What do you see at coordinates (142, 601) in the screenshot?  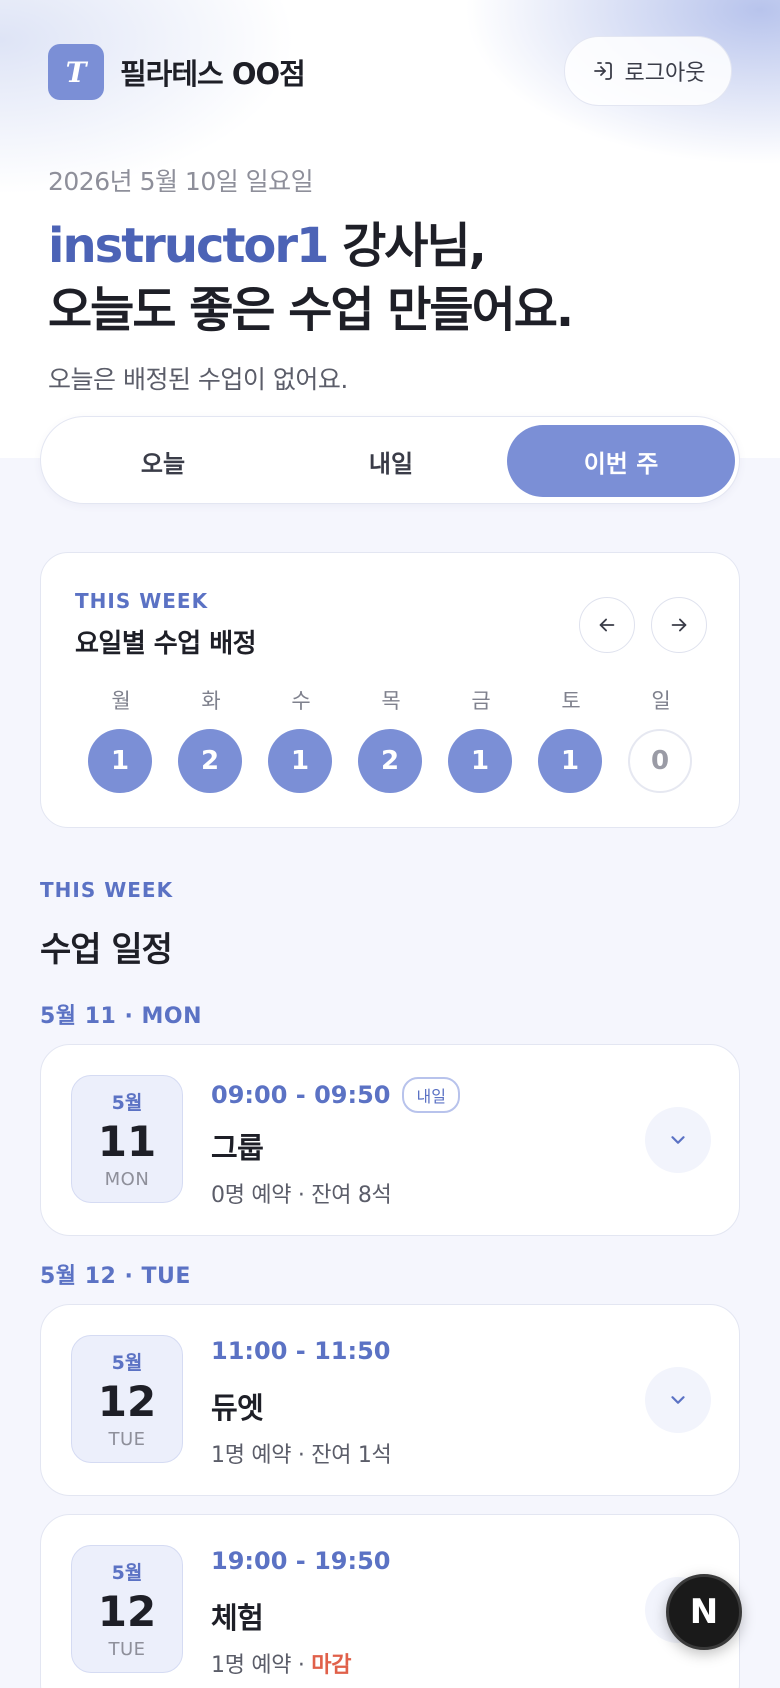 I see `week-eyebrow: THIS WEEK` at bounding box center [142, 601].